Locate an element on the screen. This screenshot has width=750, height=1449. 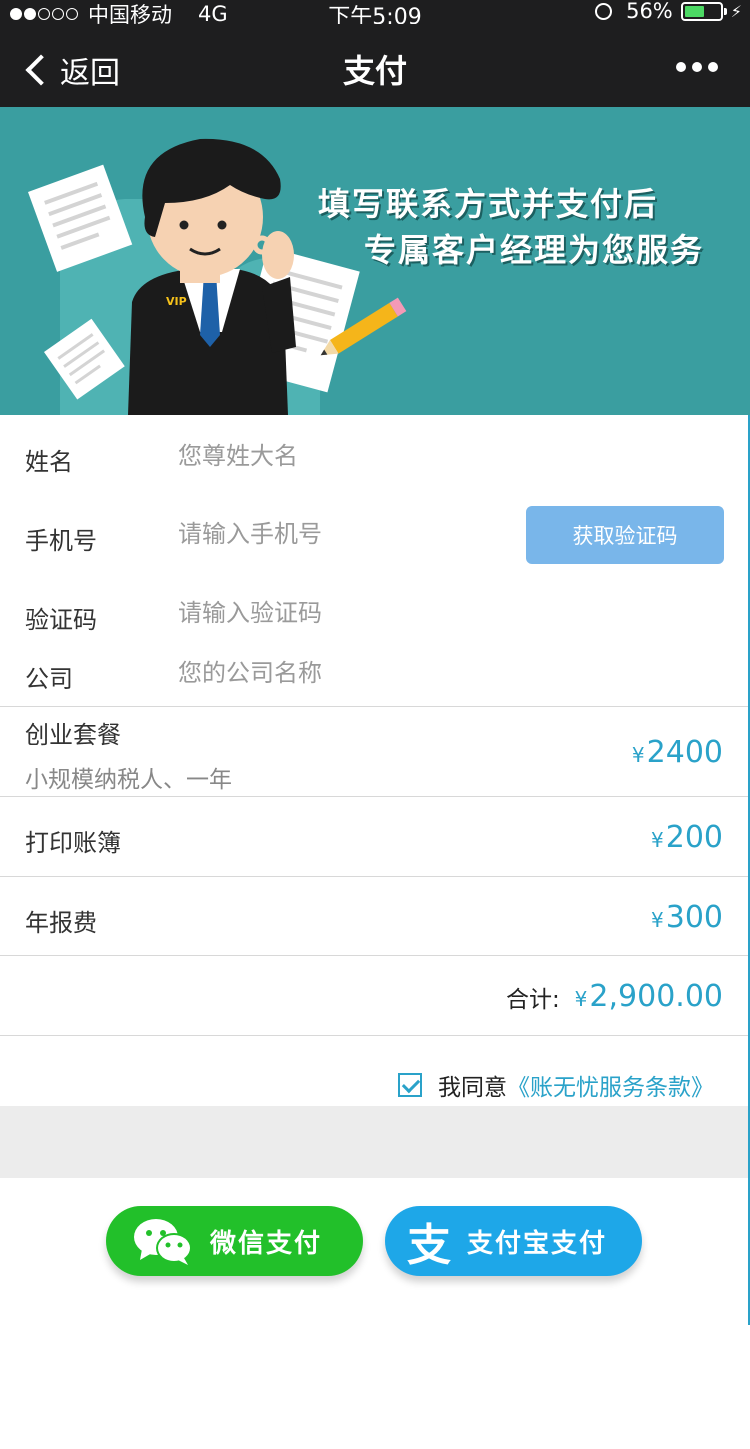
nav-bar: 返回 支付 is located at coordinates (375, 65).